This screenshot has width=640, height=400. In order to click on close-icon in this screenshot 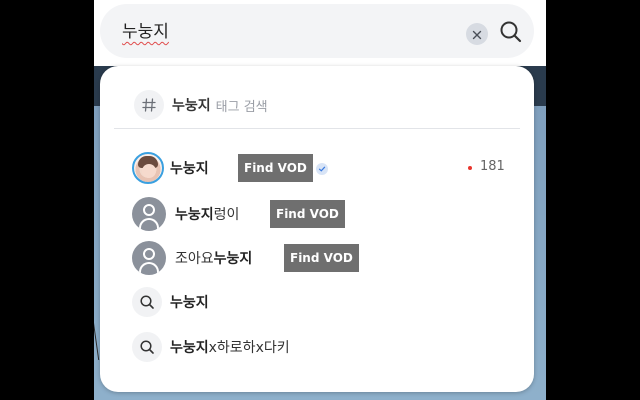, I will do `click(477, 34)`.